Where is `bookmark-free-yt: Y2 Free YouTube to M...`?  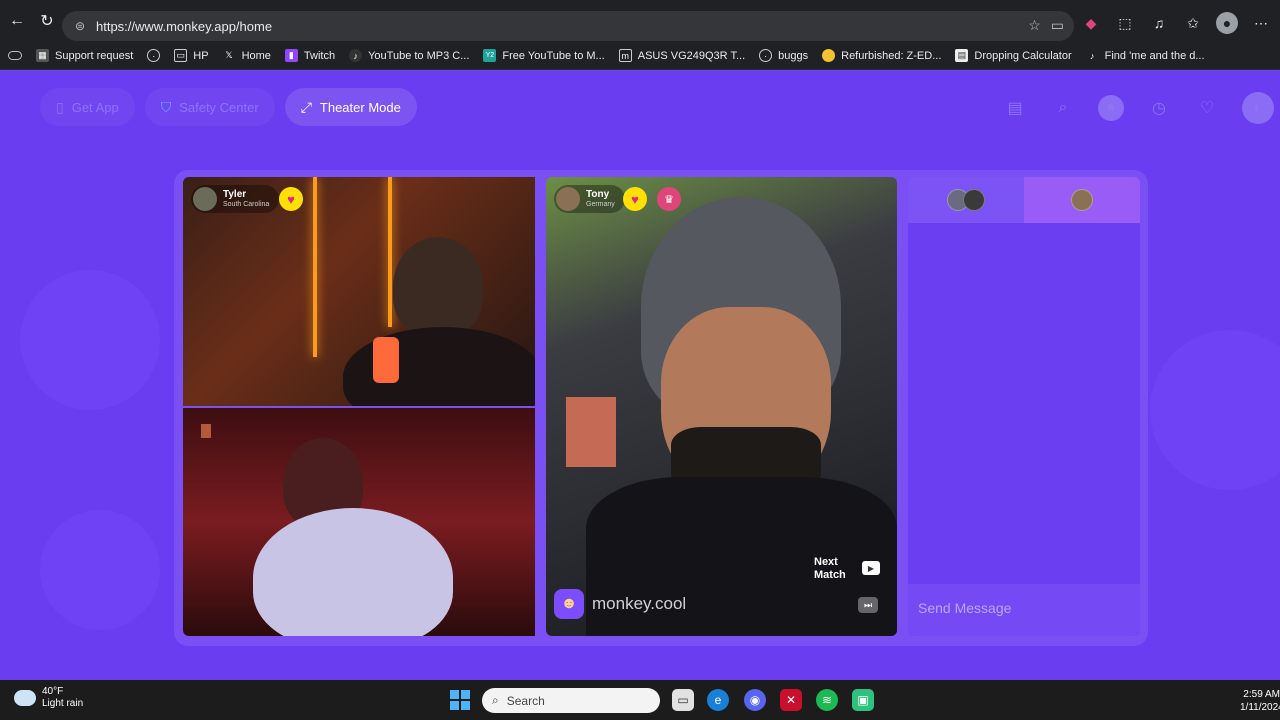
bookmark-free-yt: Y2 Free YouTube to M... is located at coordinates (544, 55).